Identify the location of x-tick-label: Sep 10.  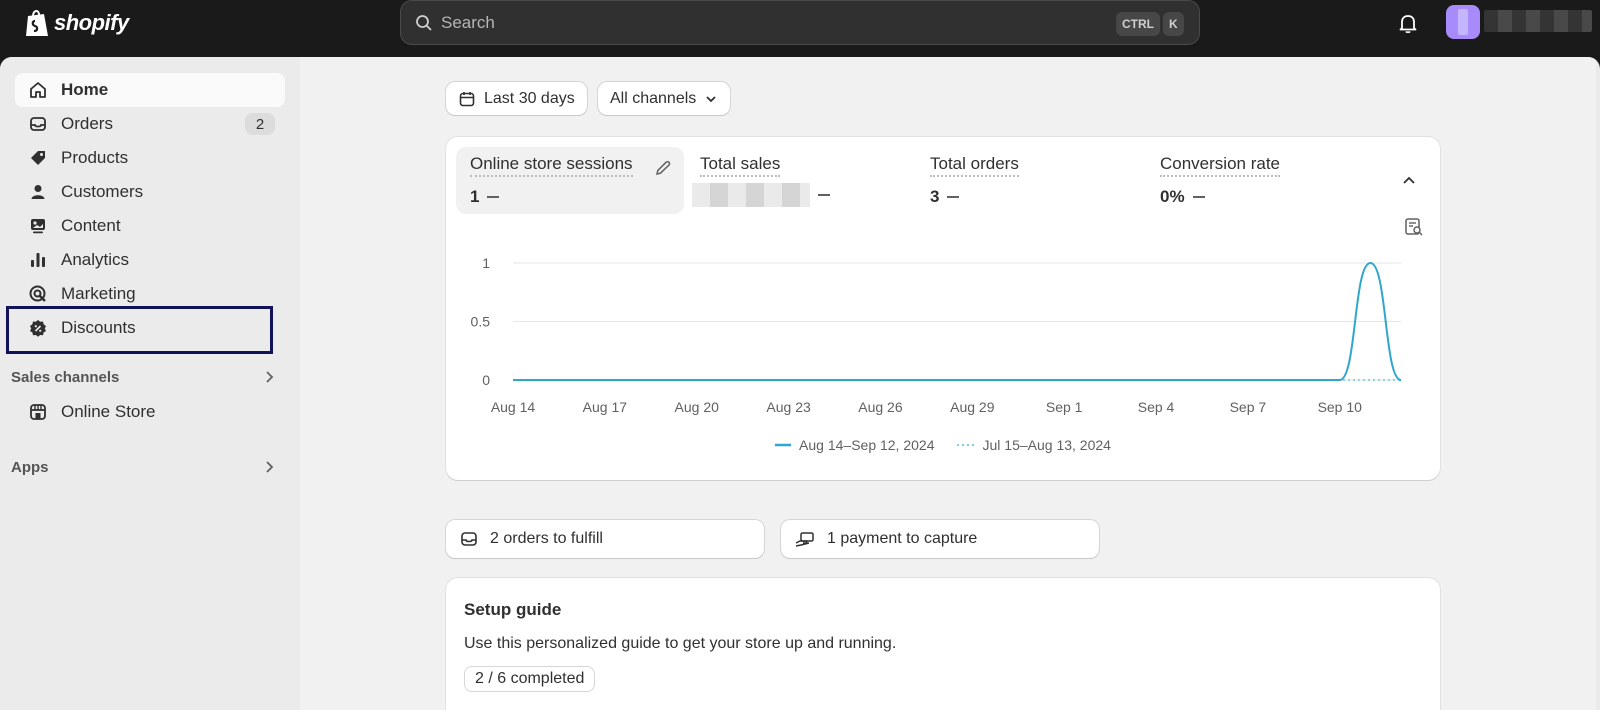
(1340, 407).